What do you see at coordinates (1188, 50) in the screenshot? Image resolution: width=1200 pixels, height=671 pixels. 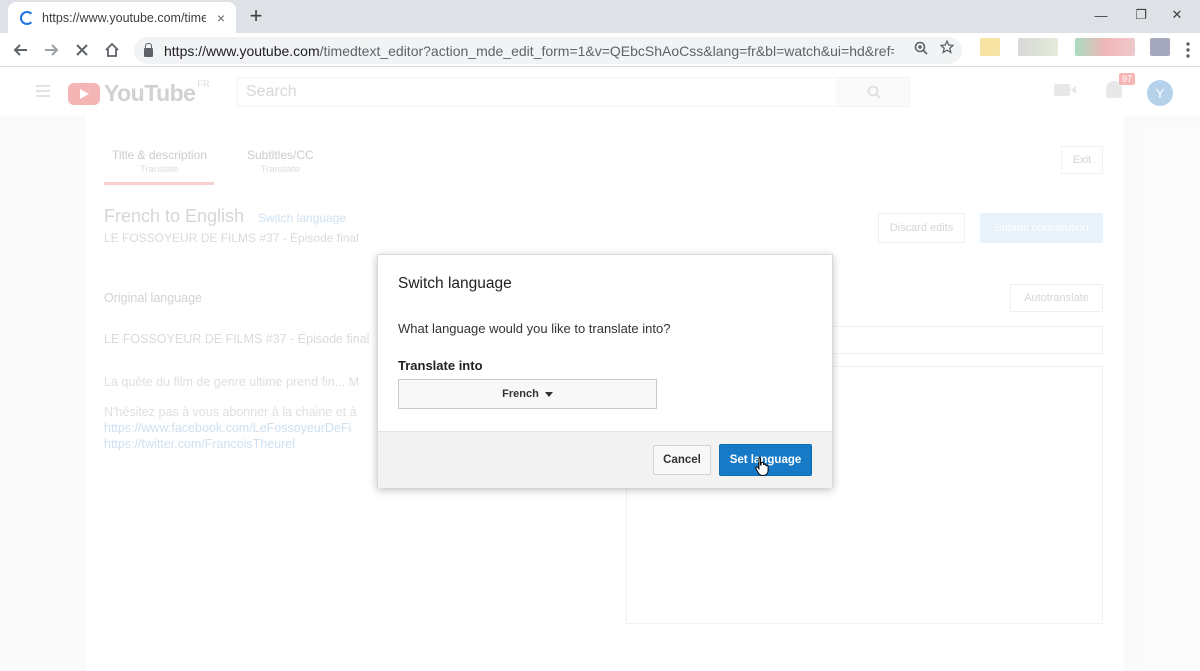 I see `browser-menu-icon` at bounding box center [1188, 50].